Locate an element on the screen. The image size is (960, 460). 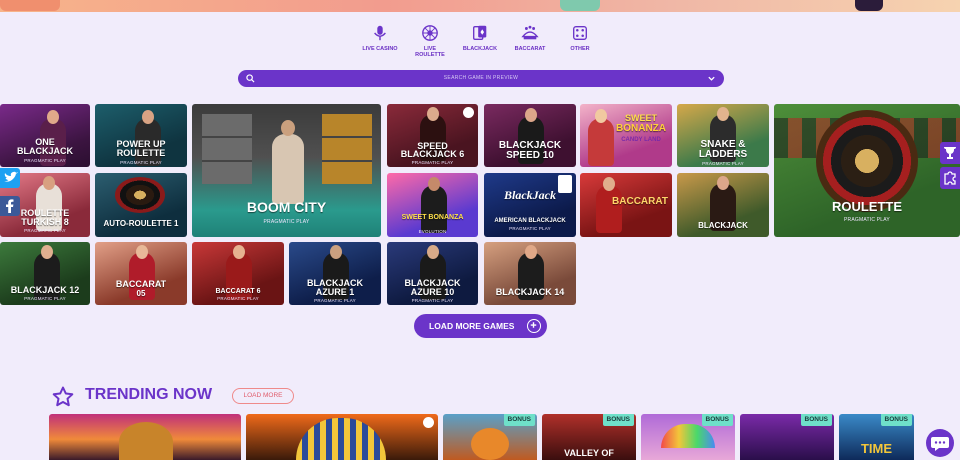
trending-title: TRENDING NOW is located at coordinates (149, 394).